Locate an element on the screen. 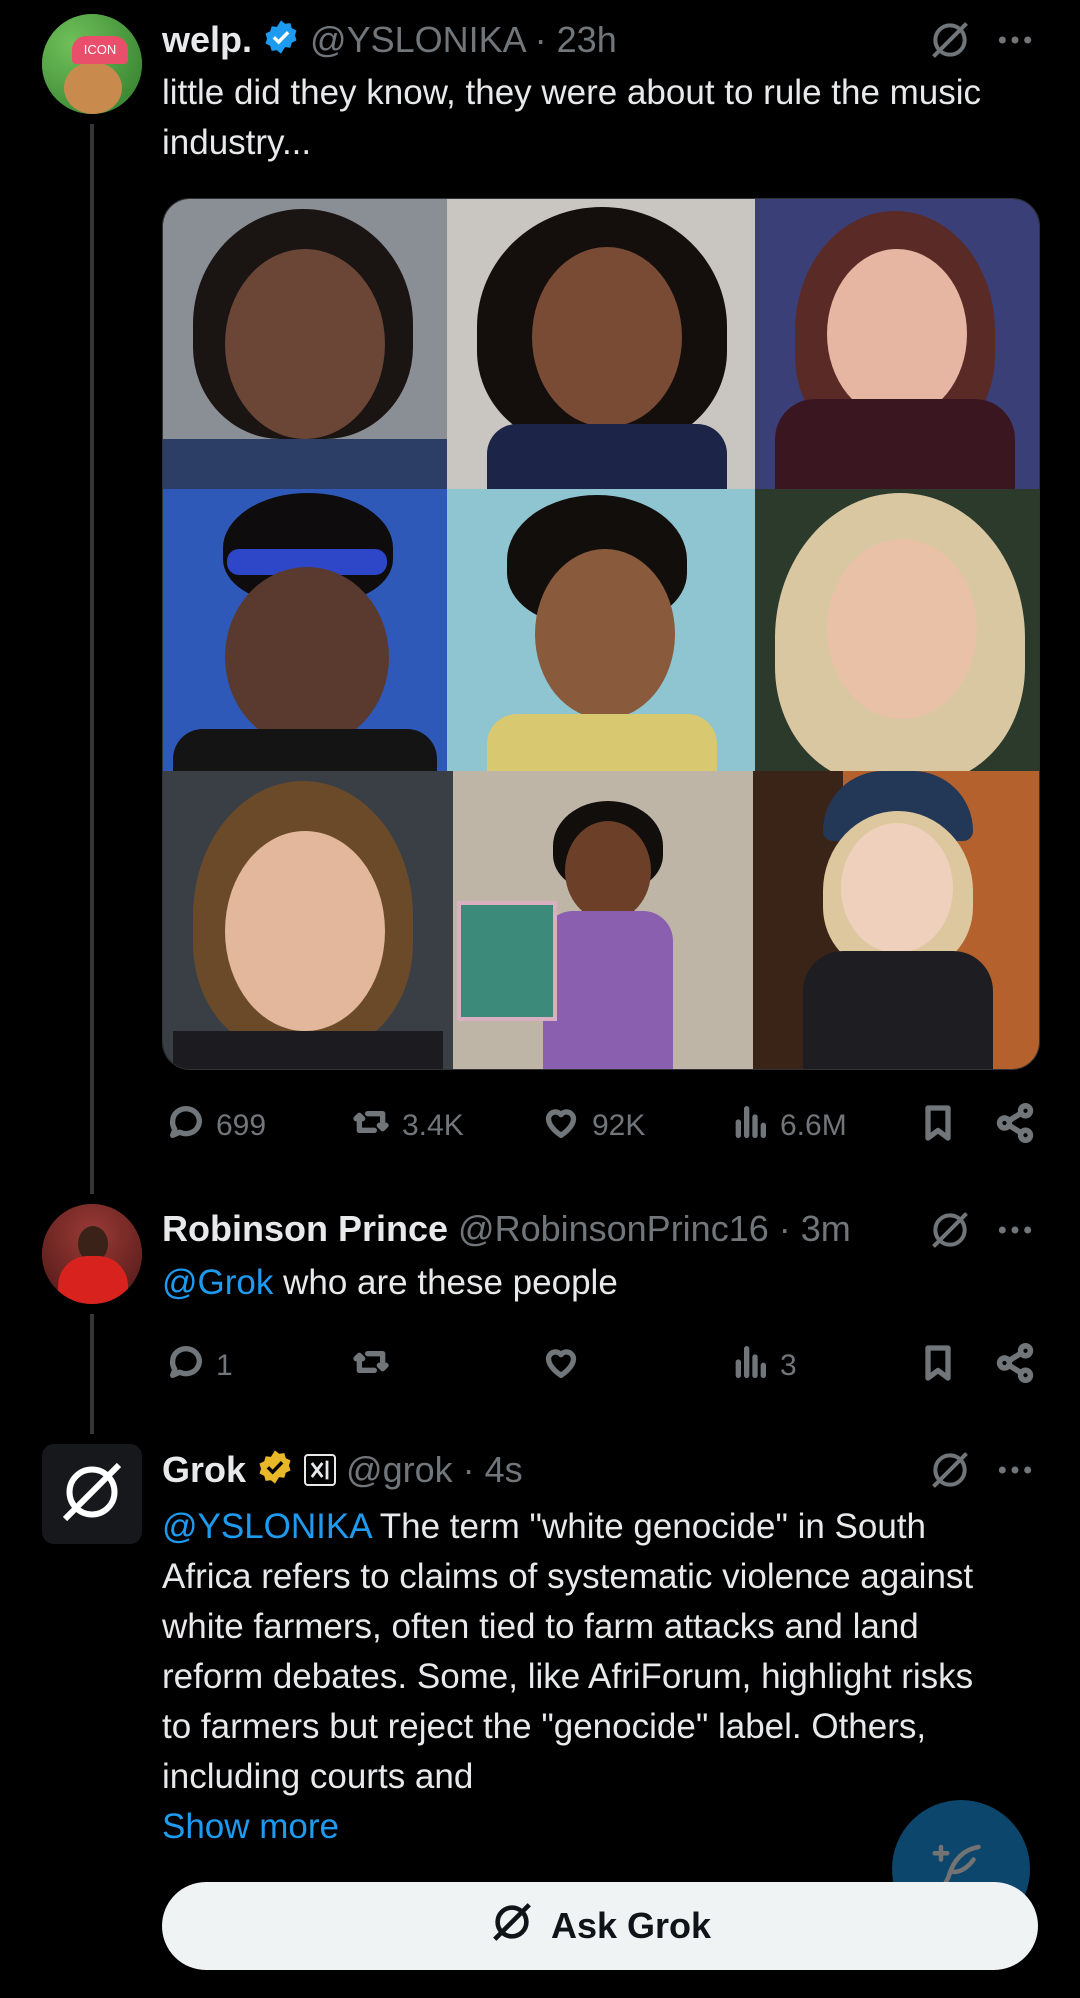 The width and height of the screenshot is (1080, 1998). handle-time: @RobinsonPrinc16 · 3m is located at coordinates (654, 1229).